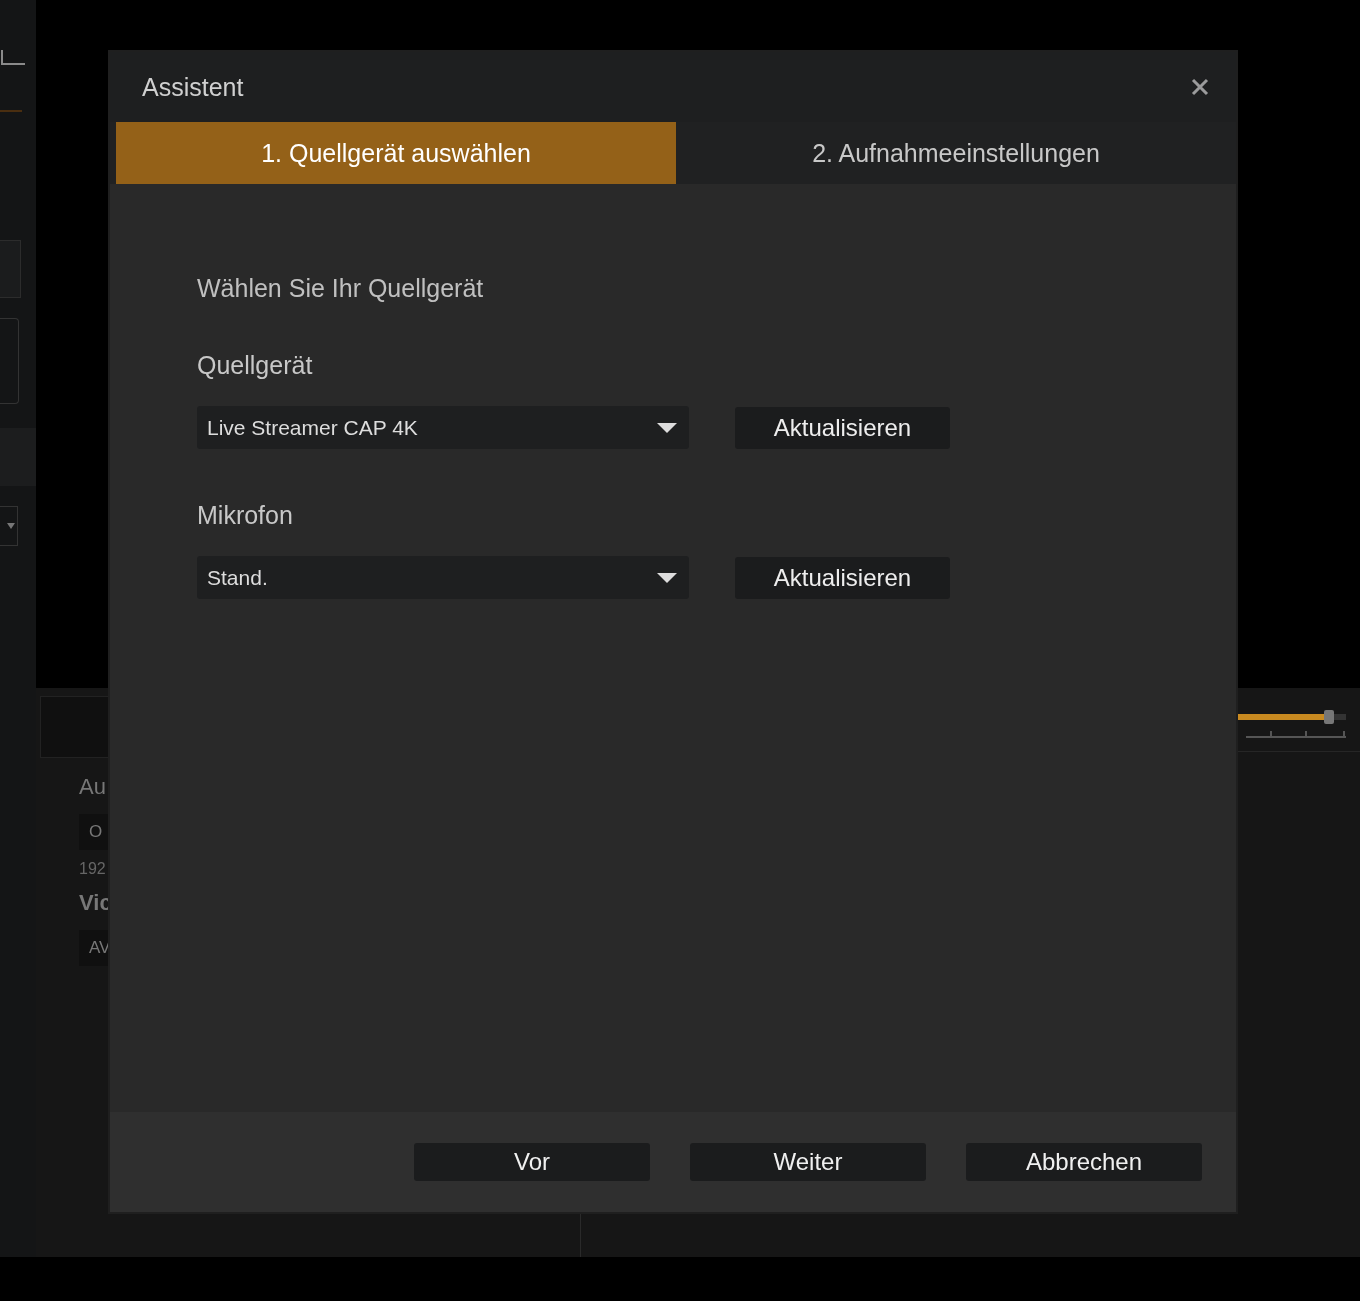 This screenshot has width=1360, height=1301. I want to click on dropdown-field, so click(9, 526).